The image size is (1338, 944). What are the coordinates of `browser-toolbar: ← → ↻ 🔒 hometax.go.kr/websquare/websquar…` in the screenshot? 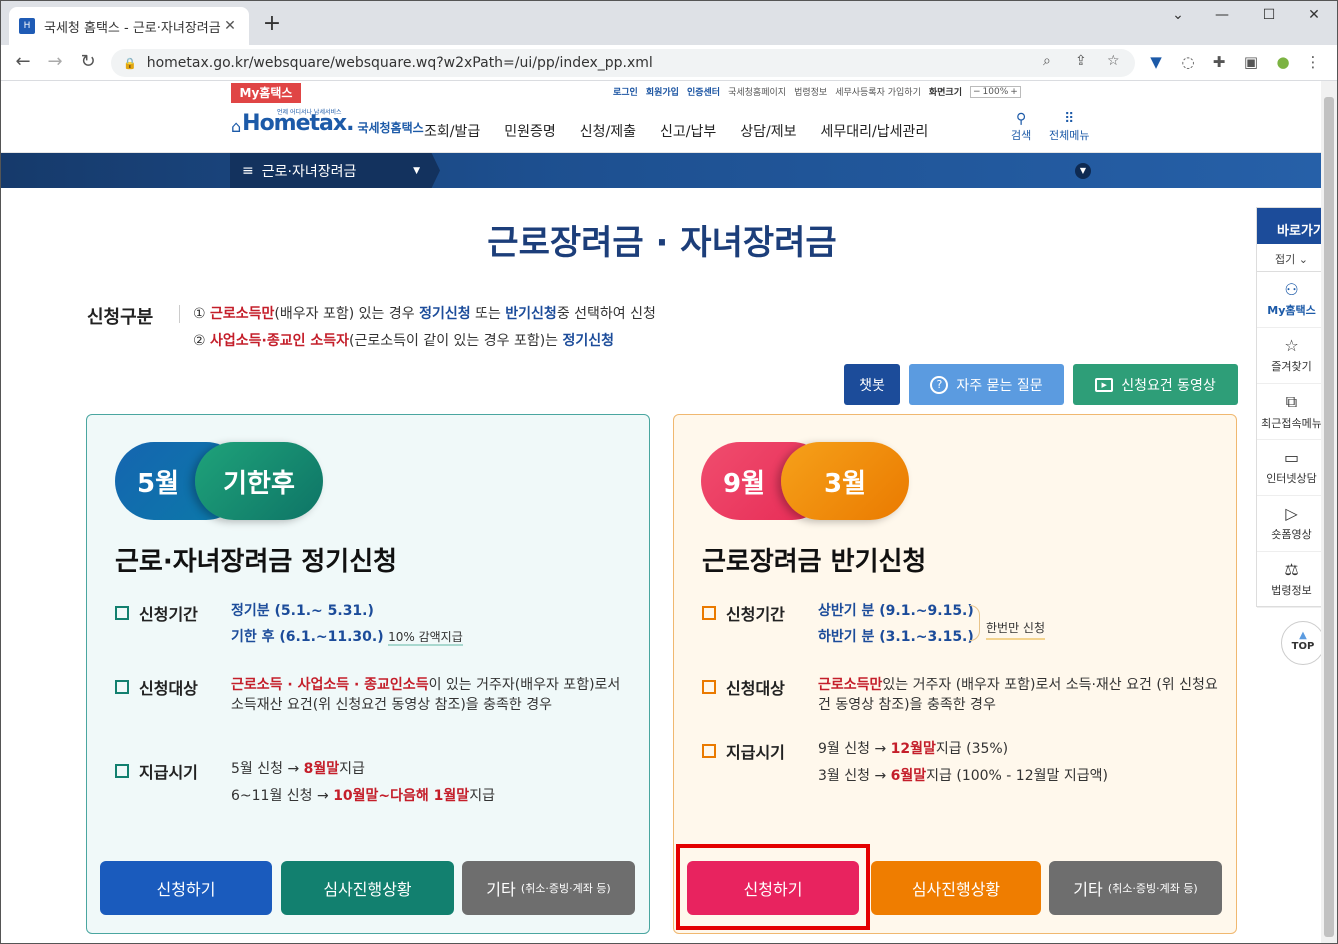 It's located at (669, 63).